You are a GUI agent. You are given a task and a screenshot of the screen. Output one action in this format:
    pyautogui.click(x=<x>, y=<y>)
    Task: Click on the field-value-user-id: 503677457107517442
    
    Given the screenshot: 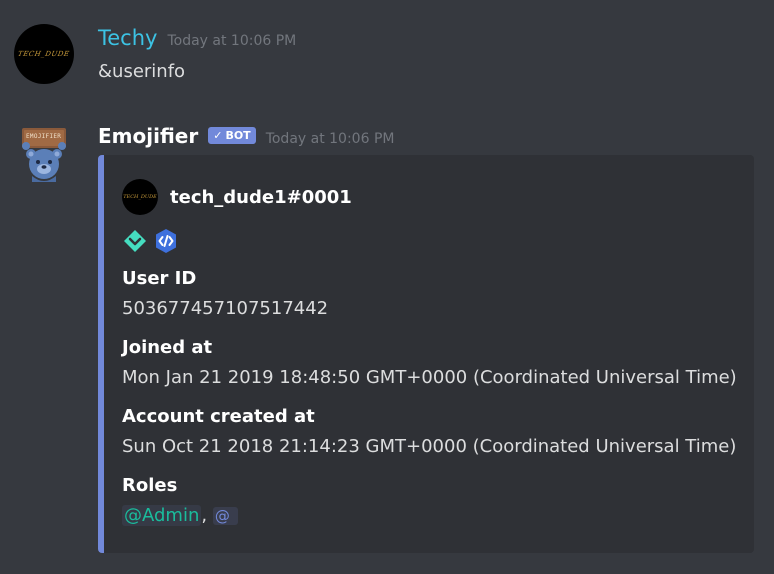 What is the action you would take?
    pyautogui.click(x=225, y=308)
    